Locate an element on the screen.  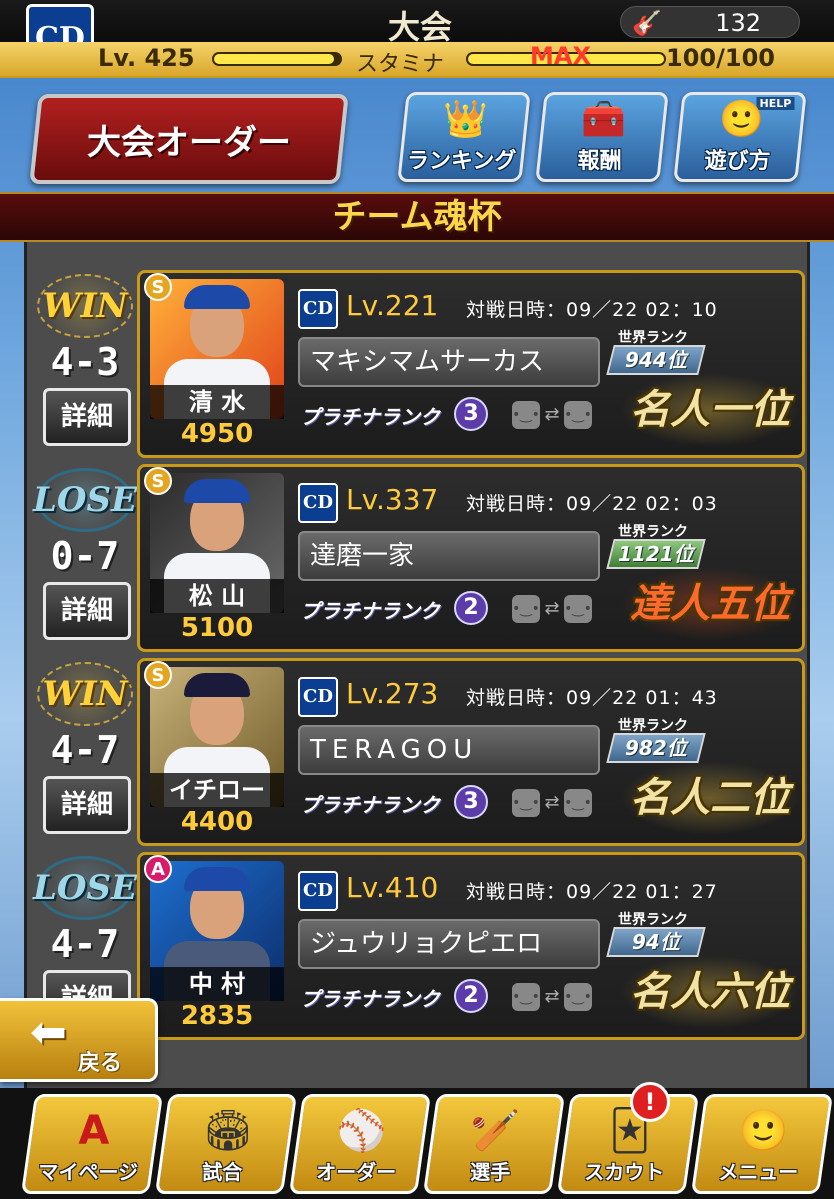
opponent-level: Lv.337 is located at coordinates (392, 499).